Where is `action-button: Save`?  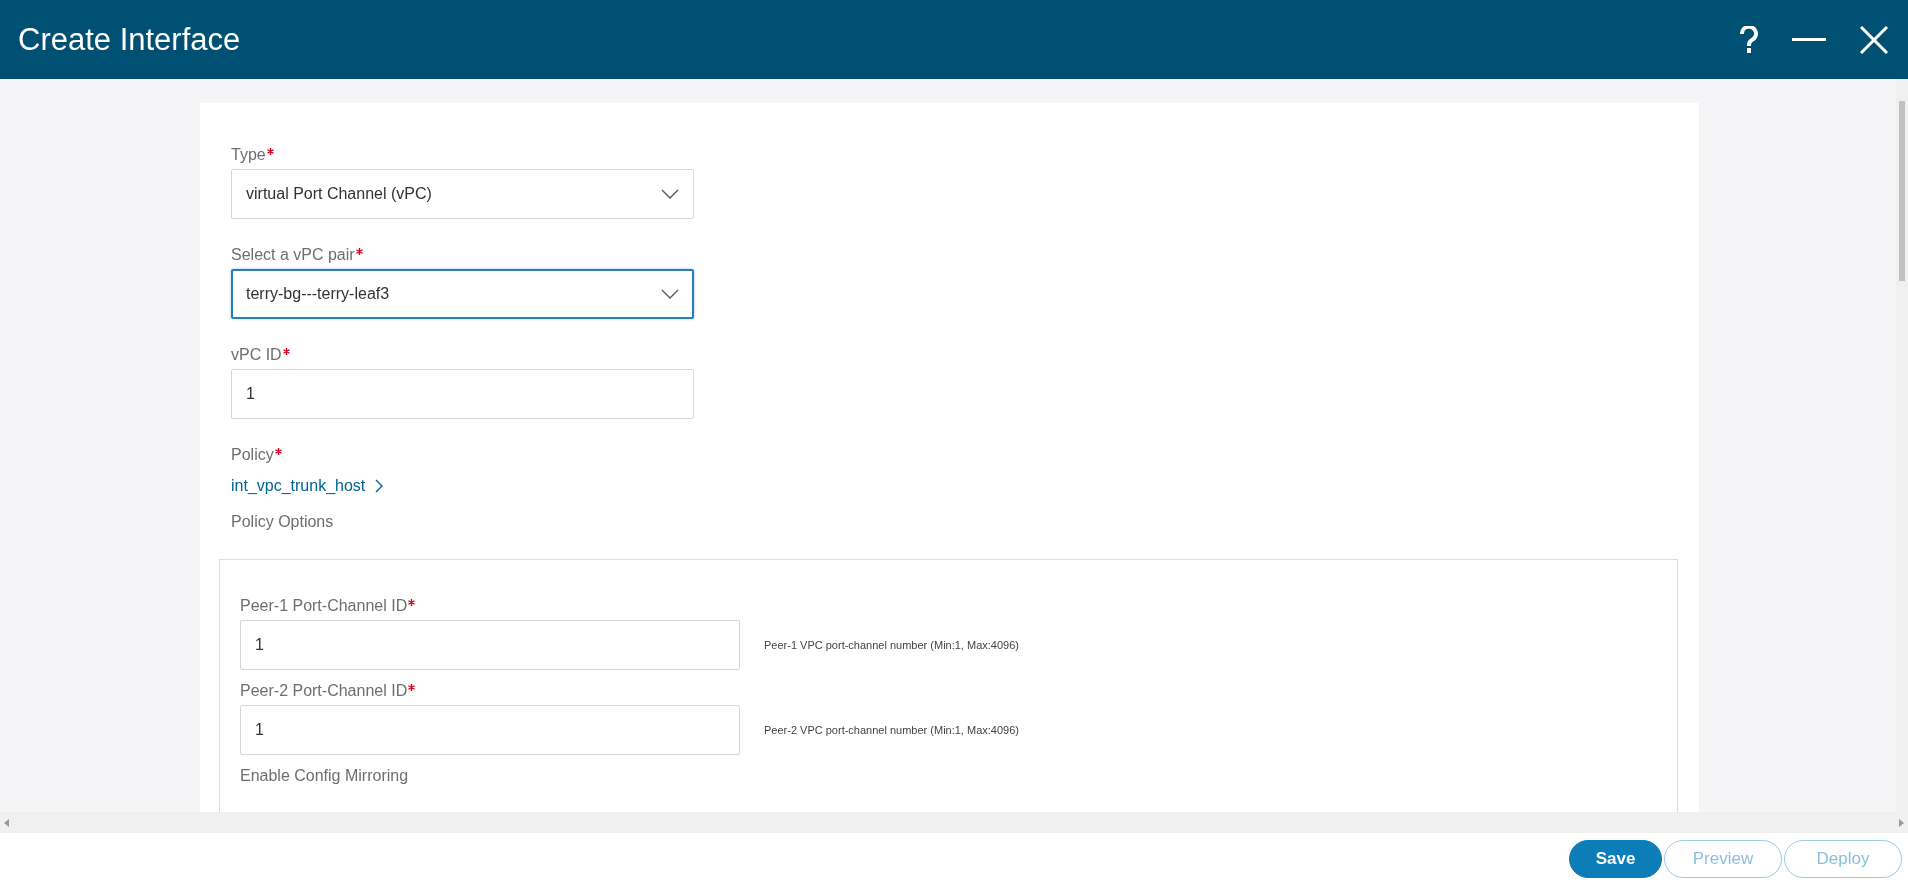
action-button: Save is located at coordinates (1615, 859).